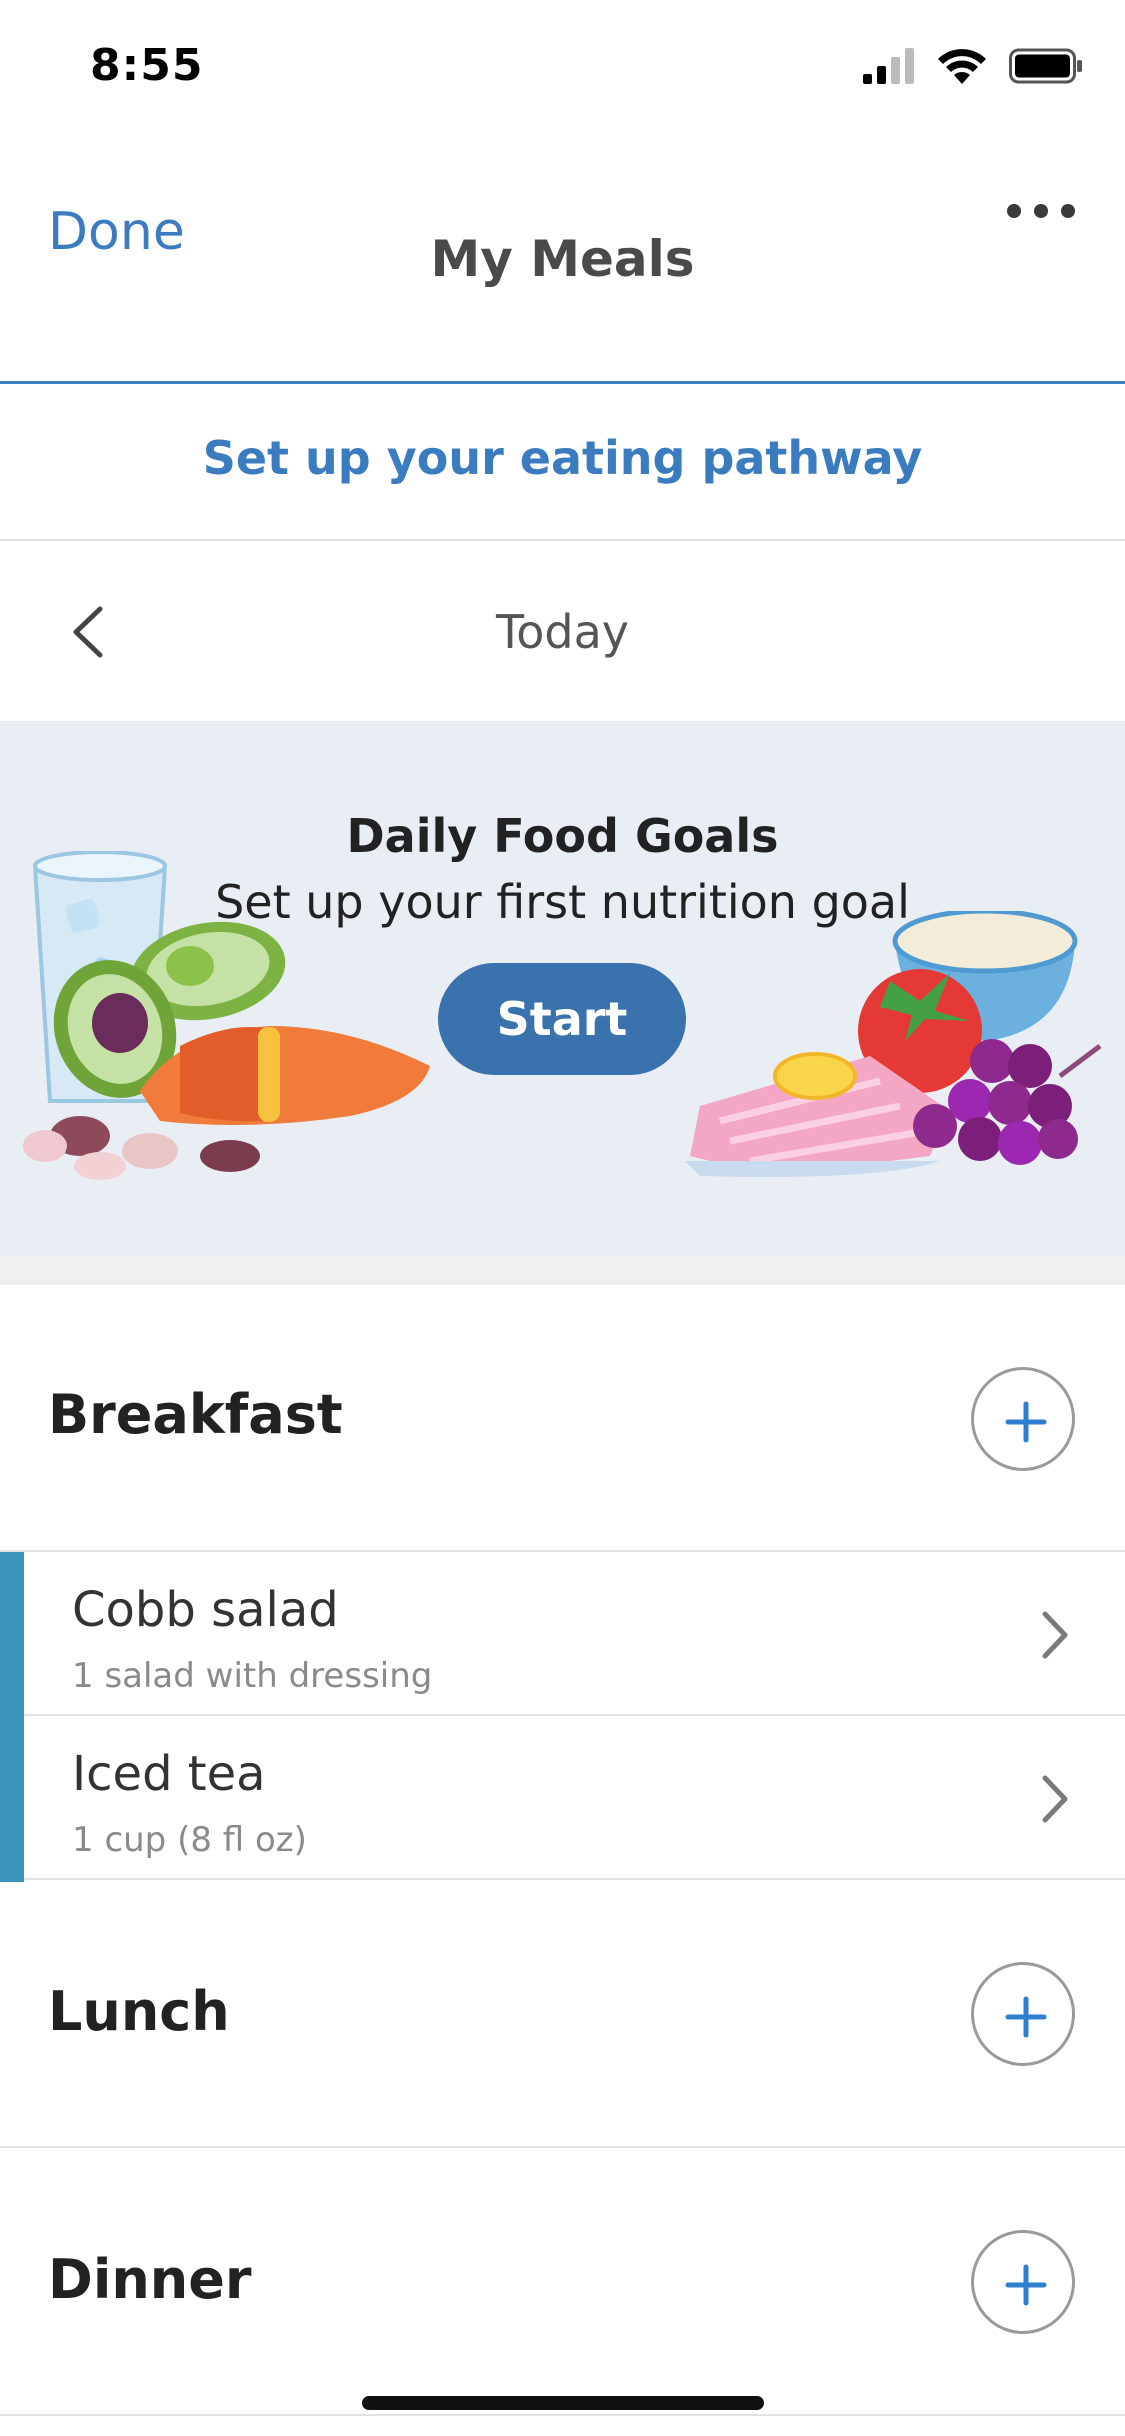 This screenshot has width=1125, height=2436. What do you see at coordinates (562, 1635) in the screenshot?
I see `food-item: Cobb salad 1 salad with dressing` at bounding box center [562, 1635].